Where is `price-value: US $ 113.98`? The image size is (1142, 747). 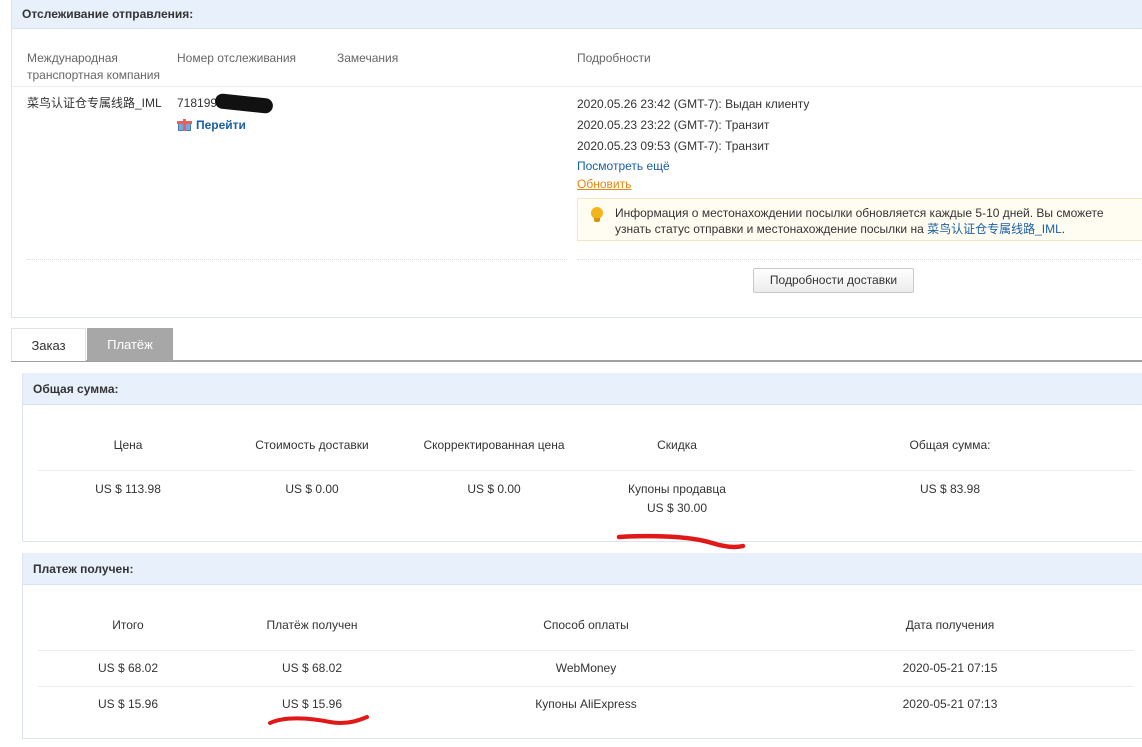
price-value: US $ 113.98 is located at coordinates (128, 489).